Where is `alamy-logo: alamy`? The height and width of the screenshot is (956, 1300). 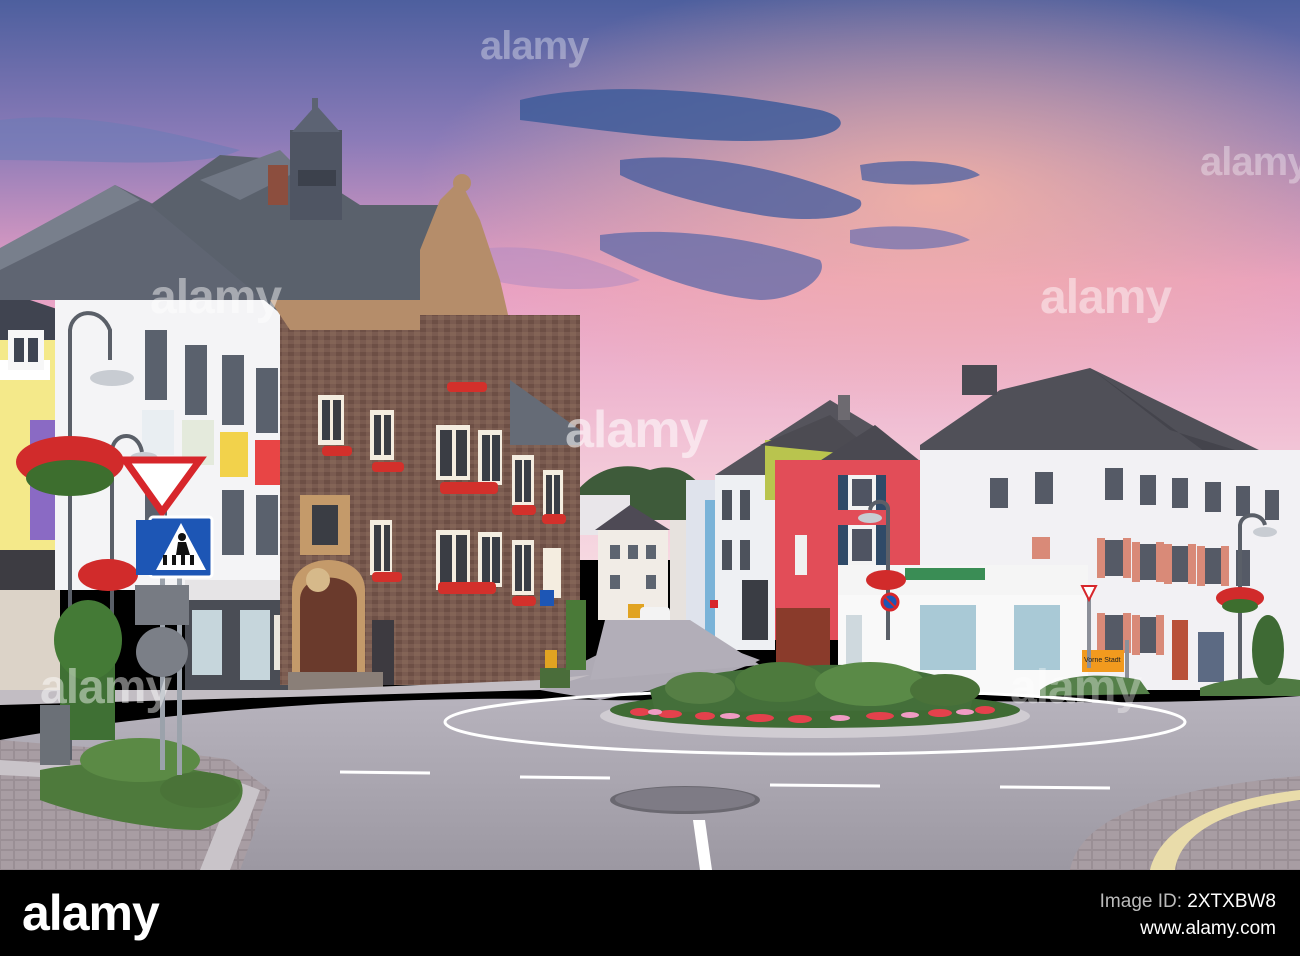 alamy-logo: alamy is located at coordinates (91, 913).